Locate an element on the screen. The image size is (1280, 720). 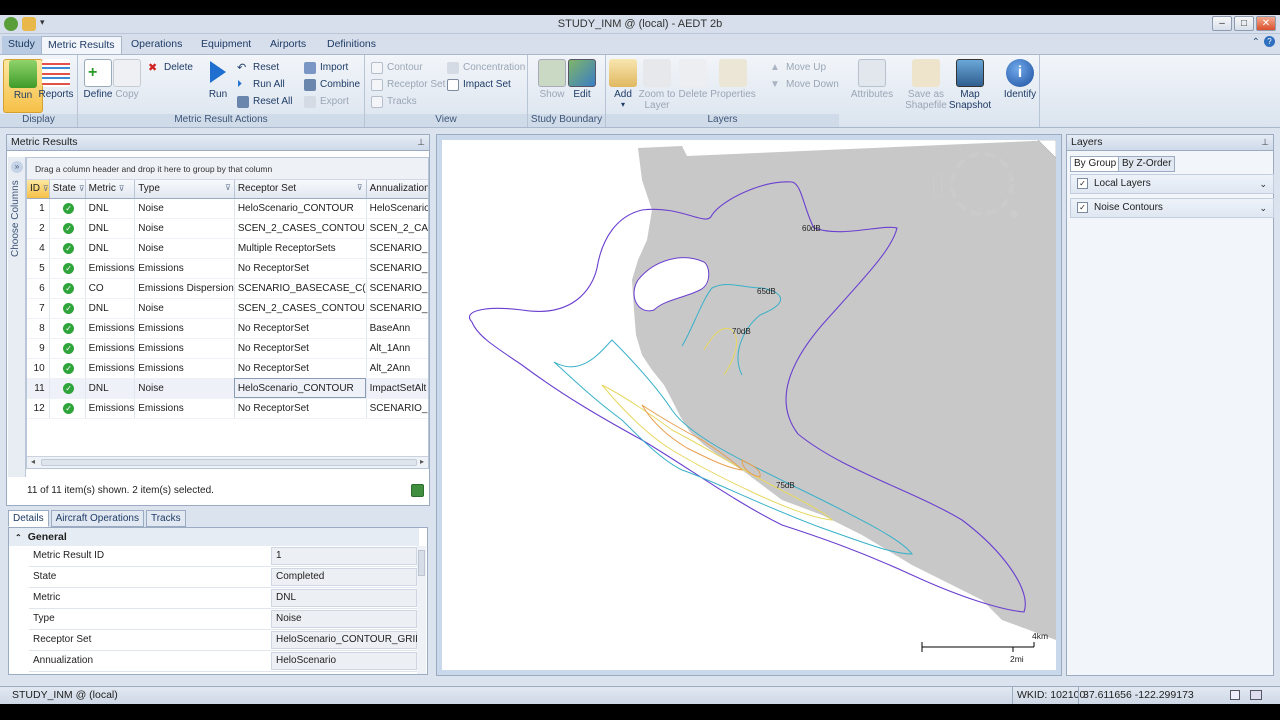
expand-columns-icon: » is located at coordinates (17, 167).